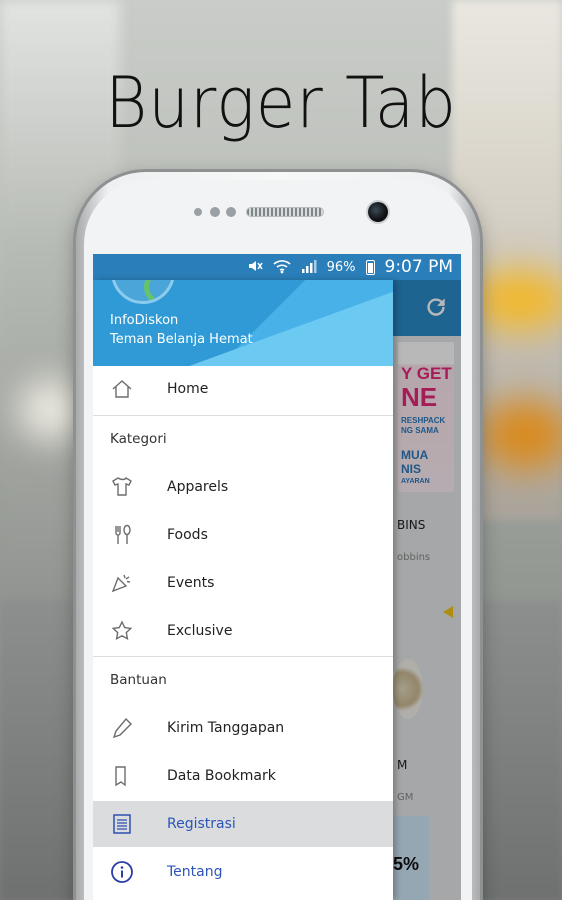  I want to click on section-label-kategori: Kategori, so click(138, 439).